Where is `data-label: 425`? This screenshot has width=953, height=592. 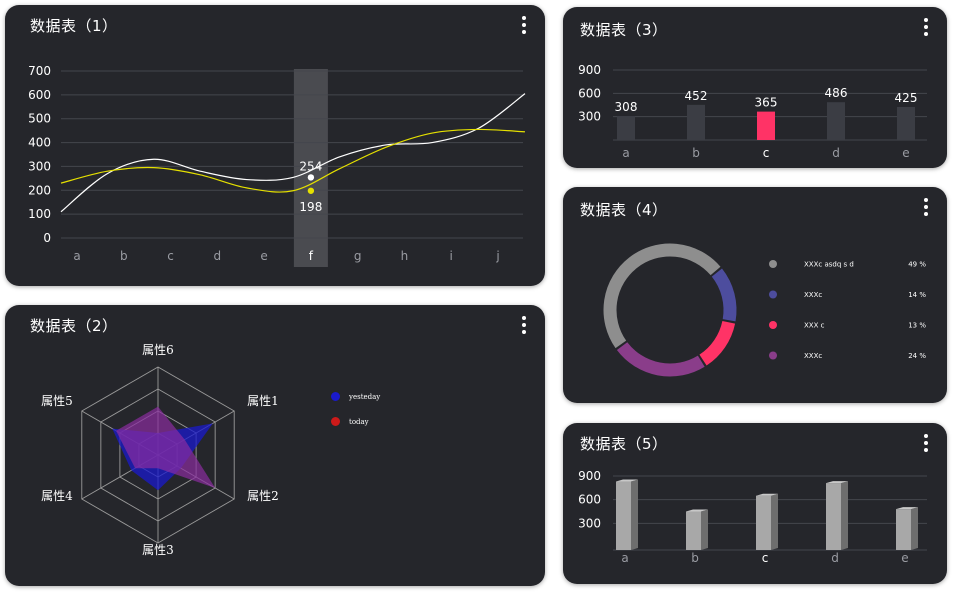 data-label: 425 is located at coordinates (906, 98).